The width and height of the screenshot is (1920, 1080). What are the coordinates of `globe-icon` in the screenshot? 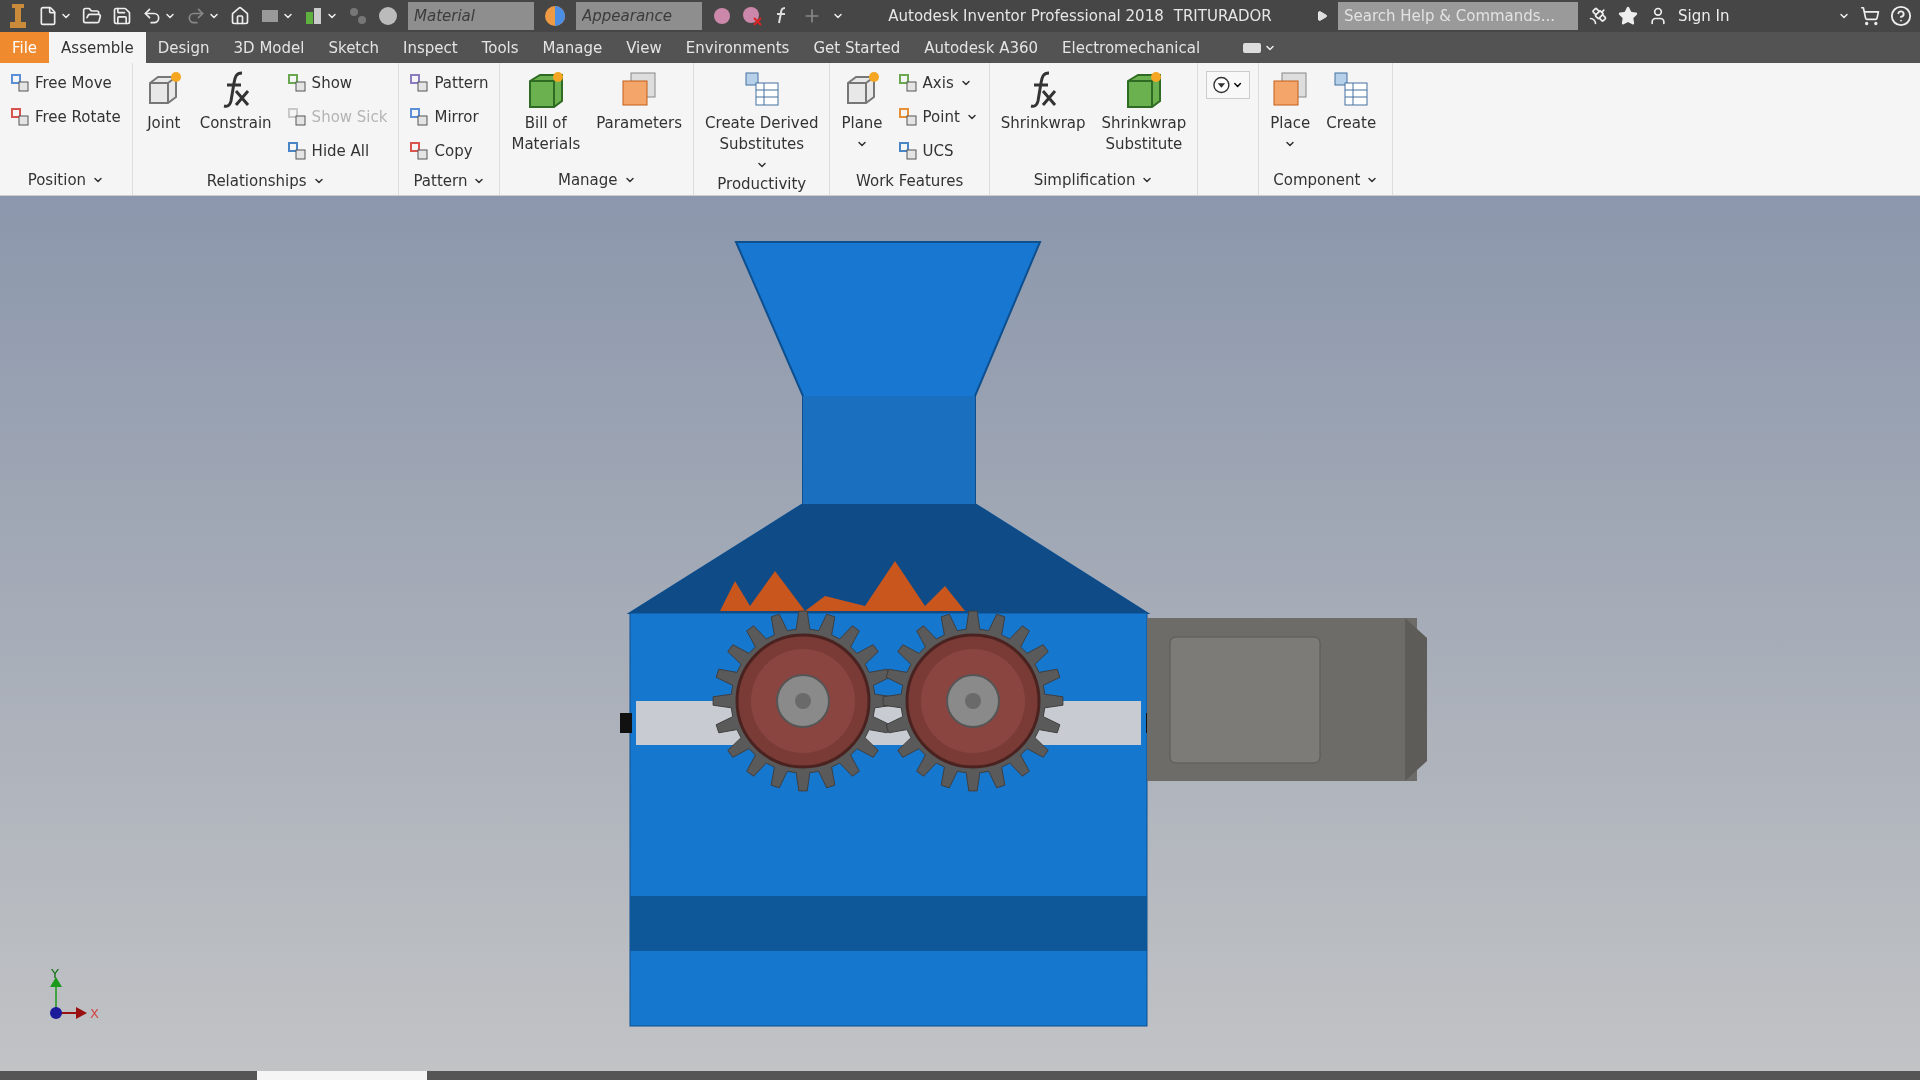 It's located at (388, 16).